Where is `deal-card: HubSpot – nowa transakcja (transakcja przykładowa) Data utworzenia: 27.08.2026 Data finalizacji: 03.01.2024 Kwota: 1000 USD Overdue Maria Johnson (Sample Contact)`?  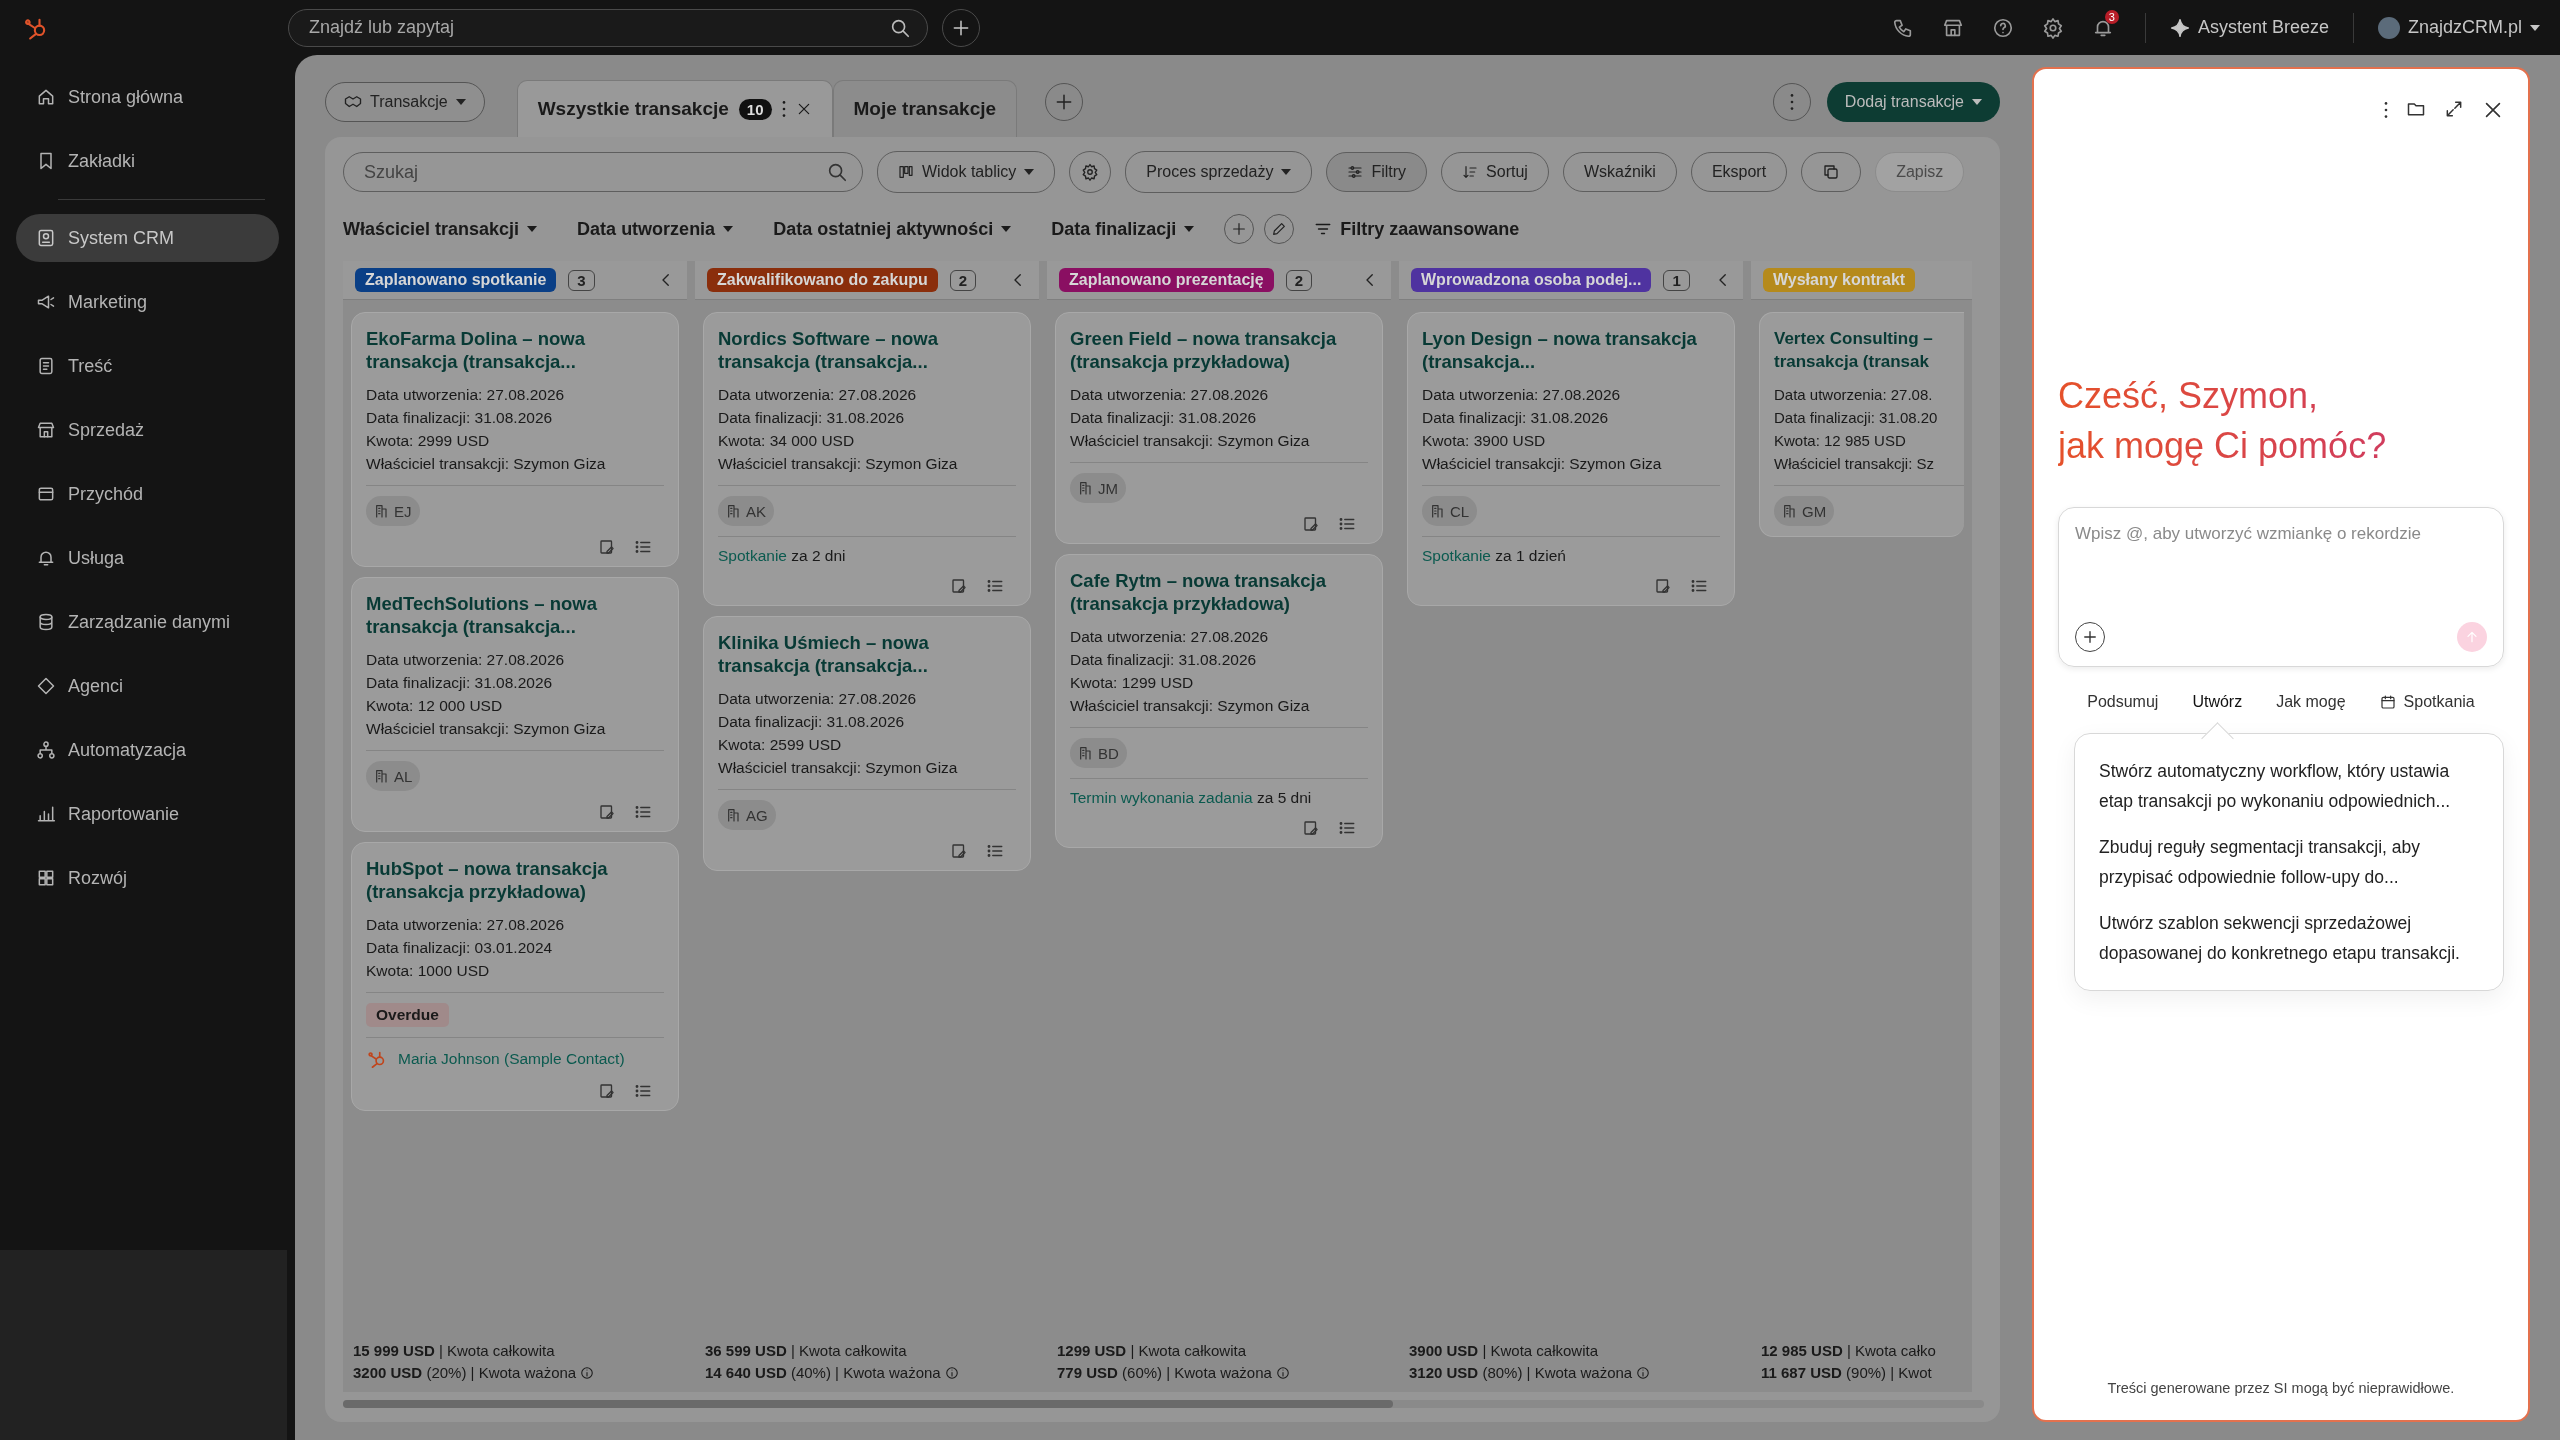
deal-card: HubSpot – nowa transakcja (transakcja przykładowa) Data utworzenia: 27.08.2026 Data finalizacji: 03.01.2024 Kwota: 1000 USD Overdue Maria Johnson (Sample Contact) is located at coordinates (515, 976).